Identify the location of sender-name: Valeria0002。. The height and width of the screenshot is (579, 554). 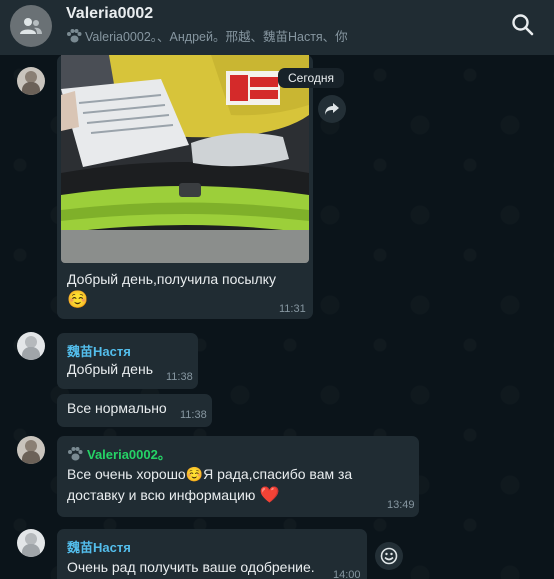
(119, 453).